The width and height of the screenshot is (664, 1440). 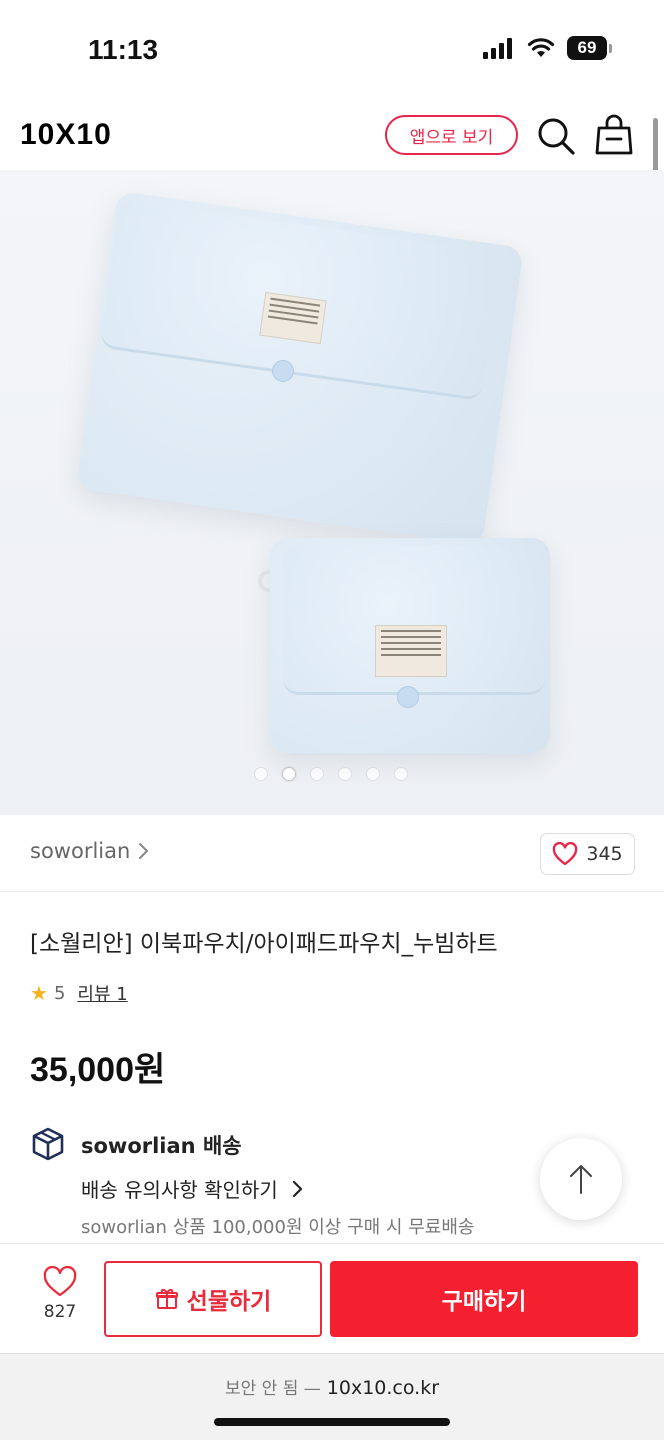 I want to click on review-link: 리뷰 1, so click(x=102, y=993).